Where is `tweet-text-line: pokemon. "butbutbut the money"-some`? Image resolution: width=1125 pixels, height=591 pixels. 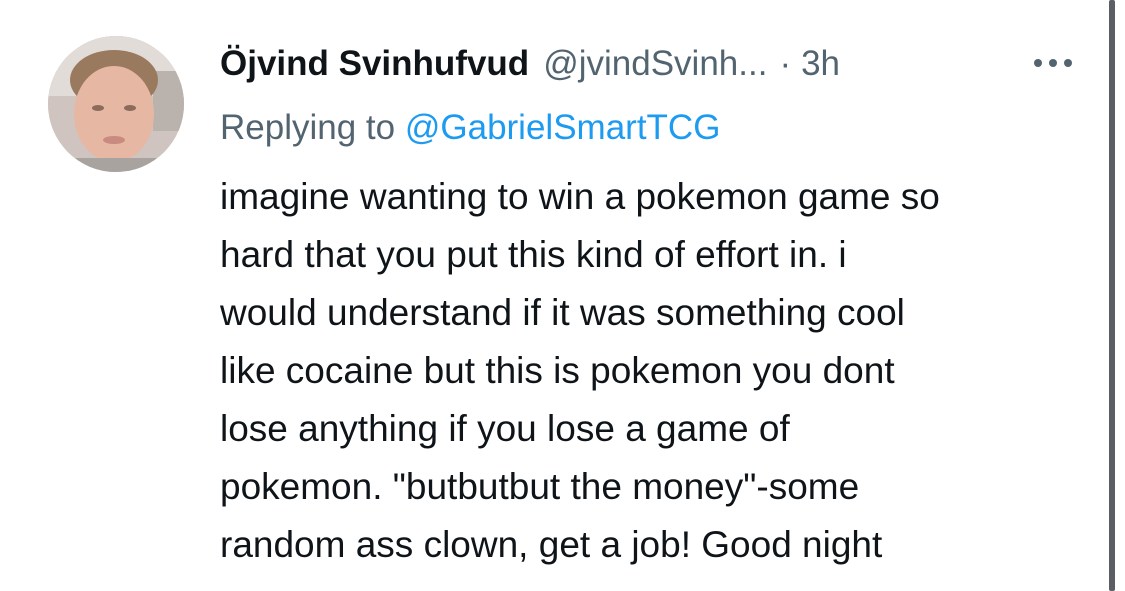
tweet-text-line: pokemon. "butbutbut the money"-some is located at coordinates (540, 486).